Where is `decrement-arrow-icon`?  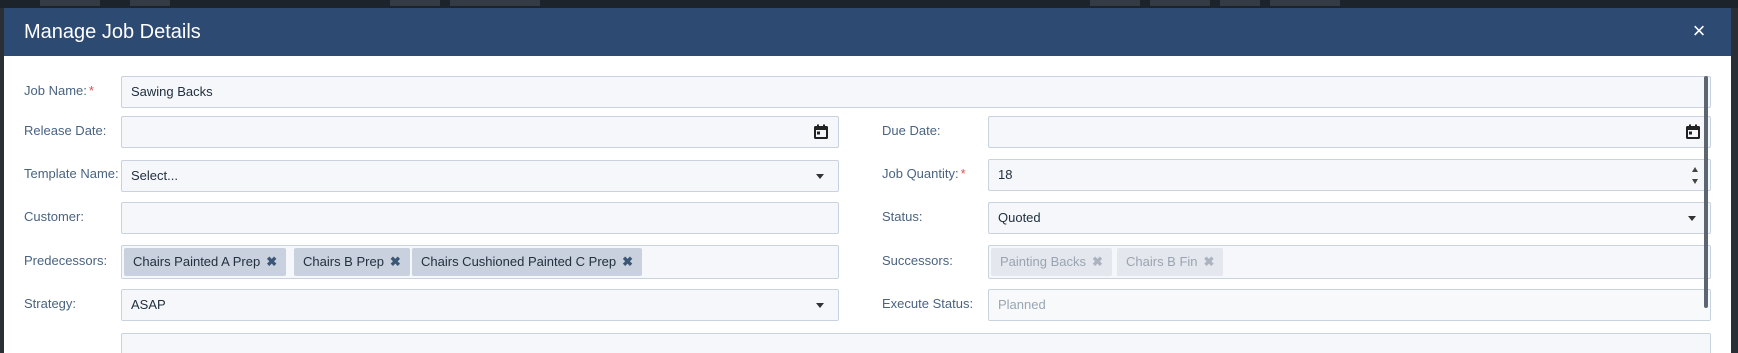
decrement-arrow-icon is located at coordinates (1695, 181).